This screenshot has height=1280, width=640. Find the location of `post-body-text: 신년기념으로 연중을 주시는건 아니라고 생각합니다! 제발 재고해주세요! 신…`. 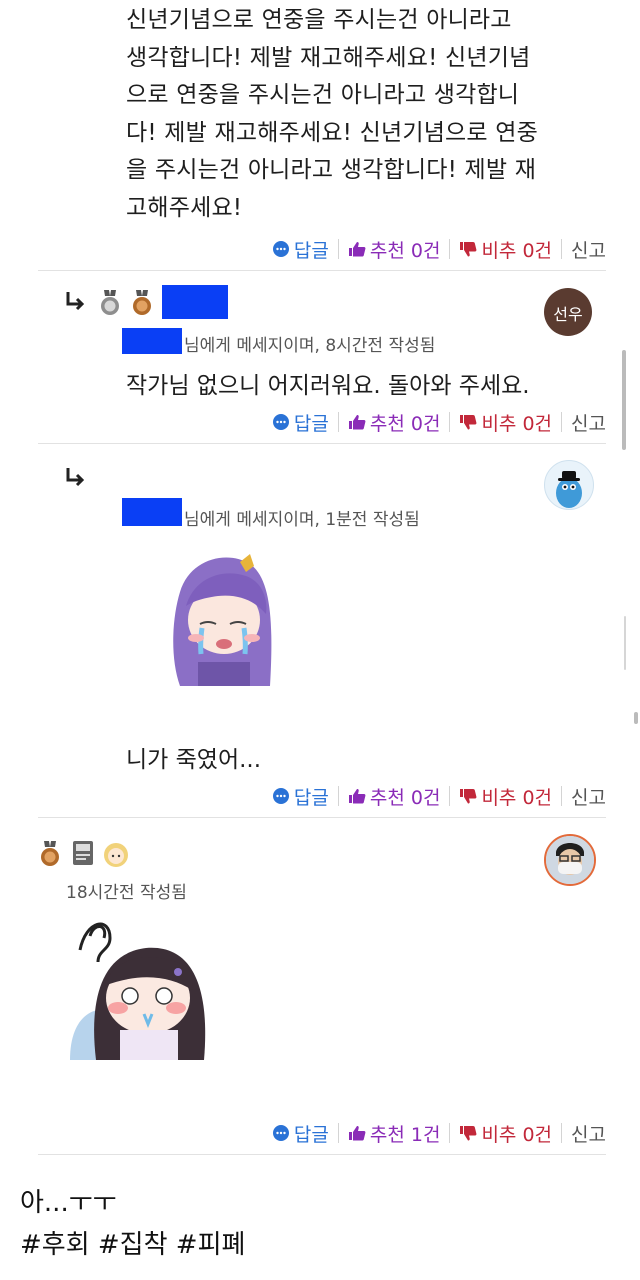

post-body-text: 신년기념으로 연중을 주시는건 아니라고 생각합니다! 제발 재고해주세요! 신… is located at coordinates (332, 114).